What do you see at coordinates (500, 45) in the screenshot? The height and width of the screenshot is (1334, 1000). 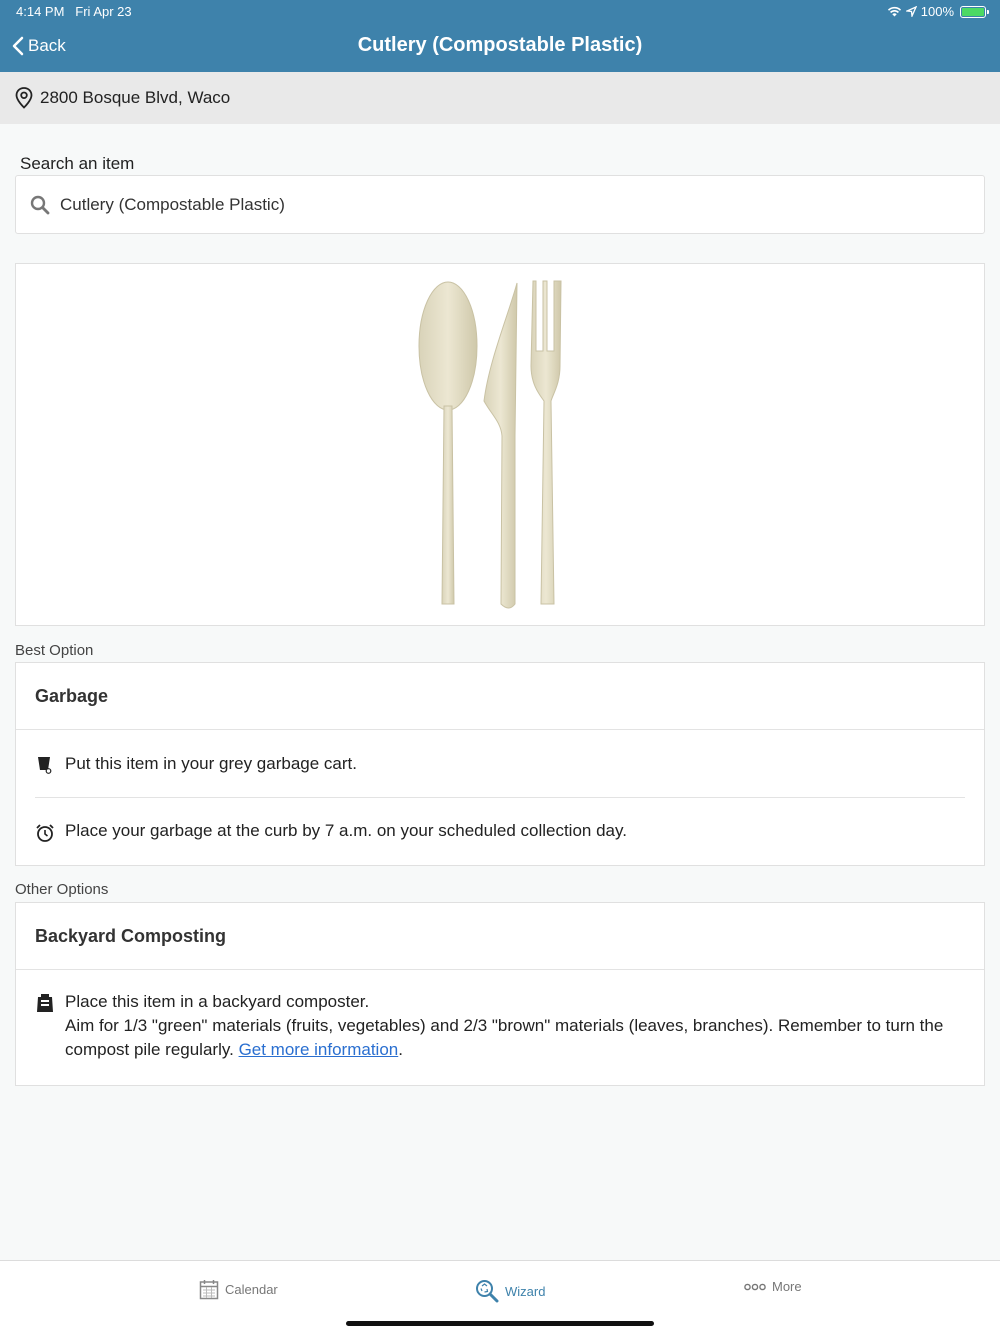 I see `page-title: Cutlery (Compostable Plastic)` at bounding box center [500, 45].